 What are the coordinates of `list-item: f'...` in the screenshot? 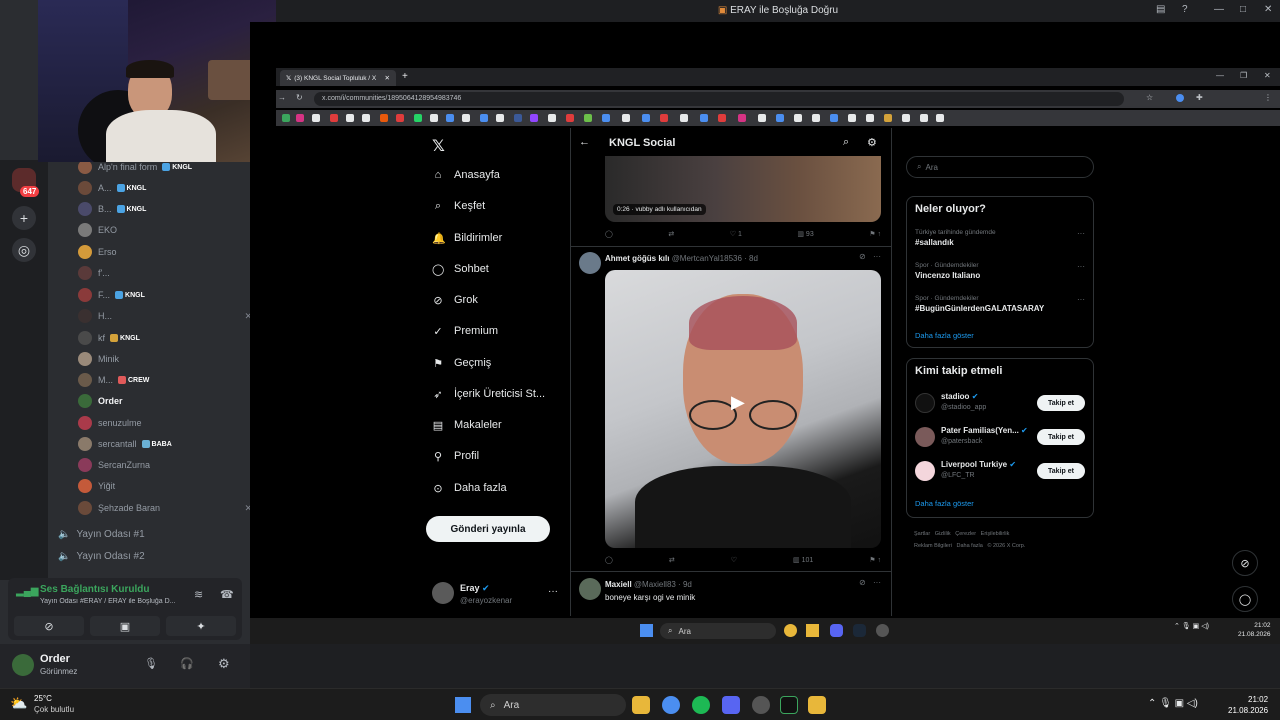 It's located at (94, 273).